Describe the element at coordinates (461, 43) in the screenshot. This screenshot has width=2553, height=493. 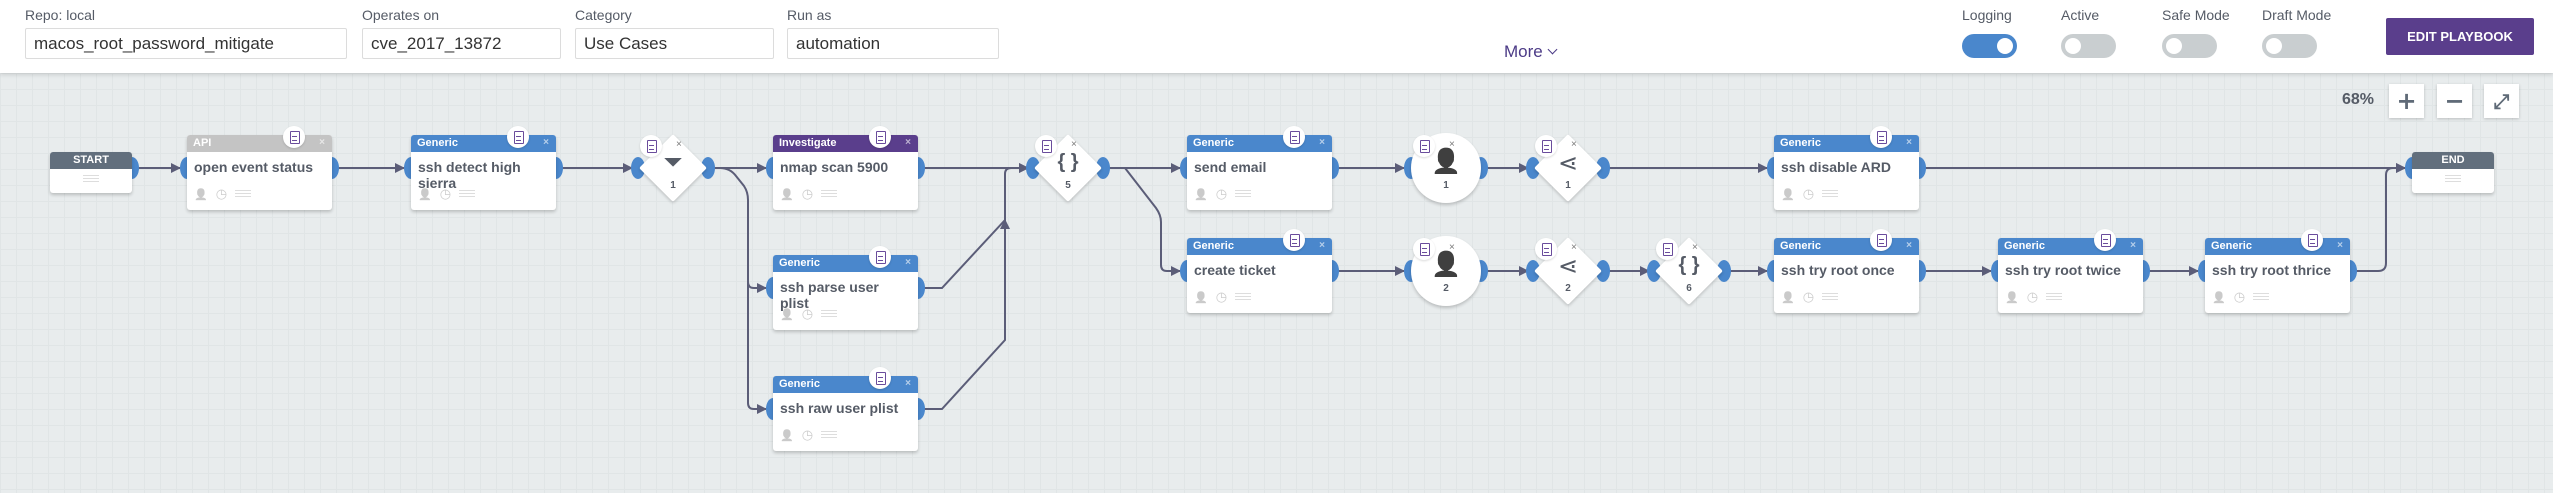
I see `operates-on-input` at that location.